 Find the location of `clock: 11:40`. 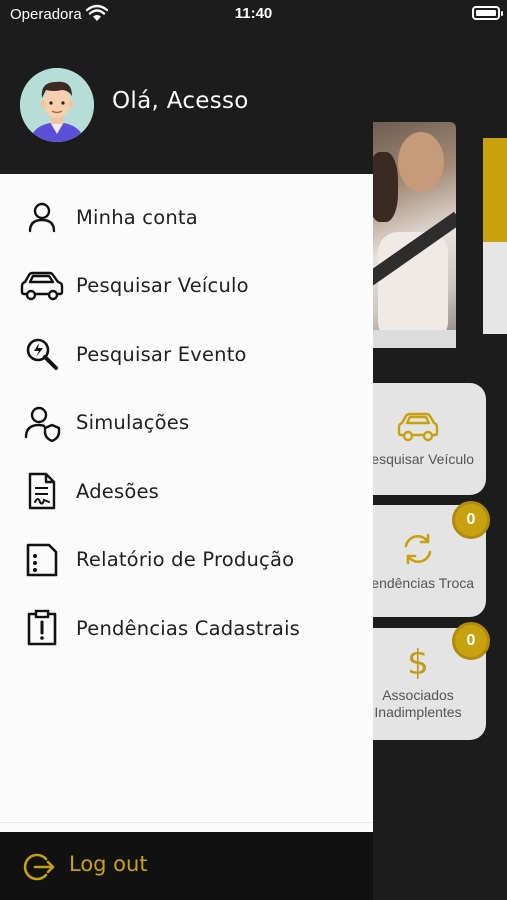

clock: 11:40 is located at coordinates (253, 13).